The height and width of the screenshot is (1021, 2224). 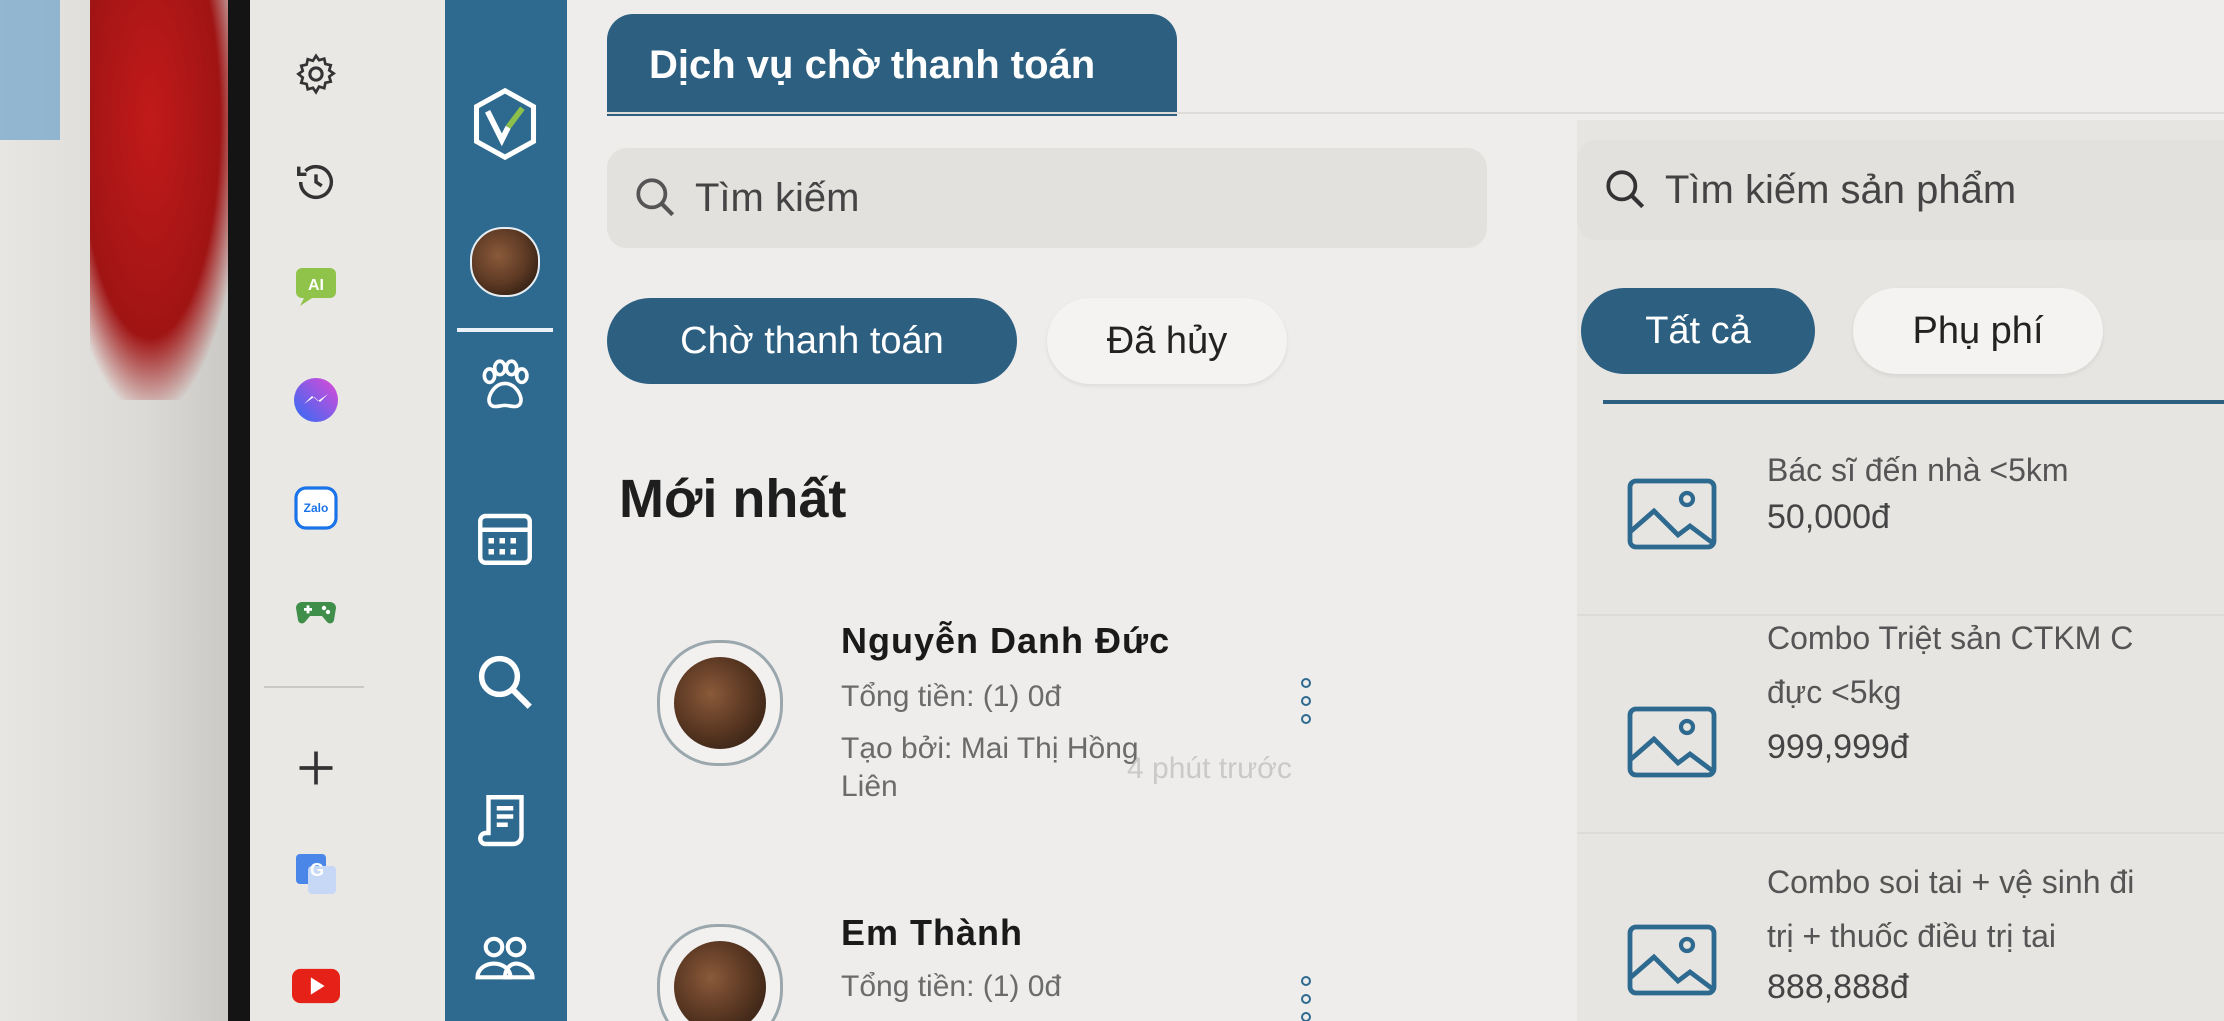 I want to click on history-icon, so click(x=316, y=182).